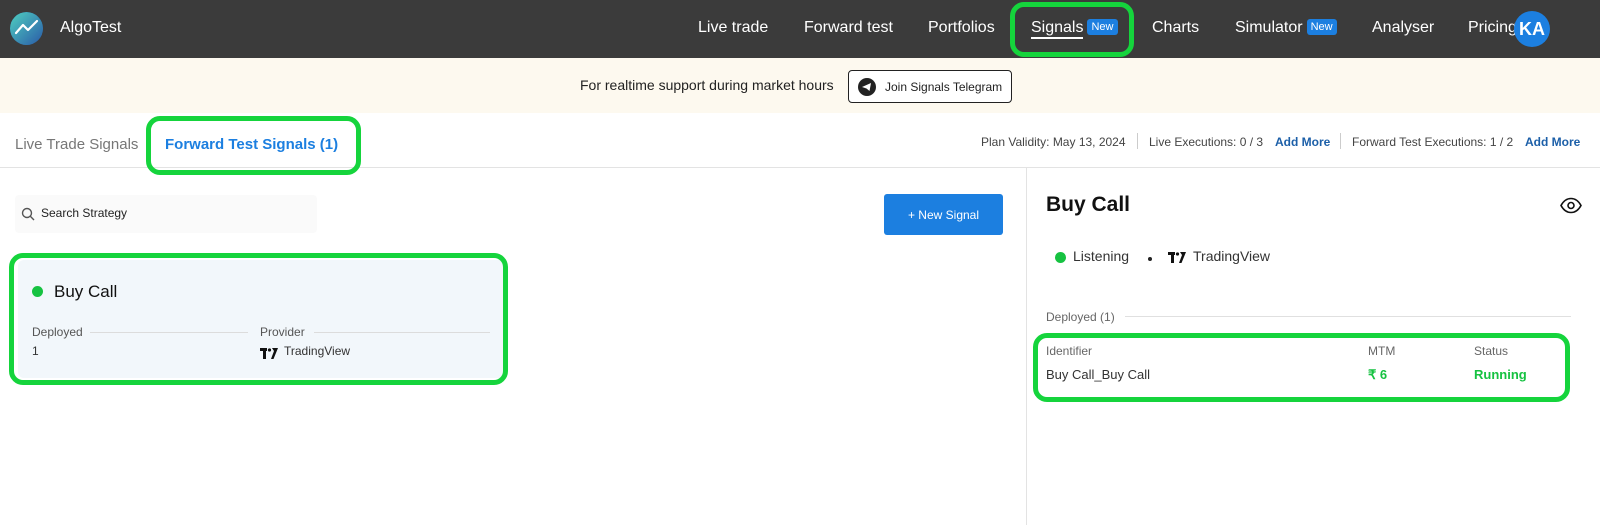  What do you see at coordinates (1403, 28) in the screenshot?
I see `nav-analyser: Analyser` at bounding box center [1403, 28].